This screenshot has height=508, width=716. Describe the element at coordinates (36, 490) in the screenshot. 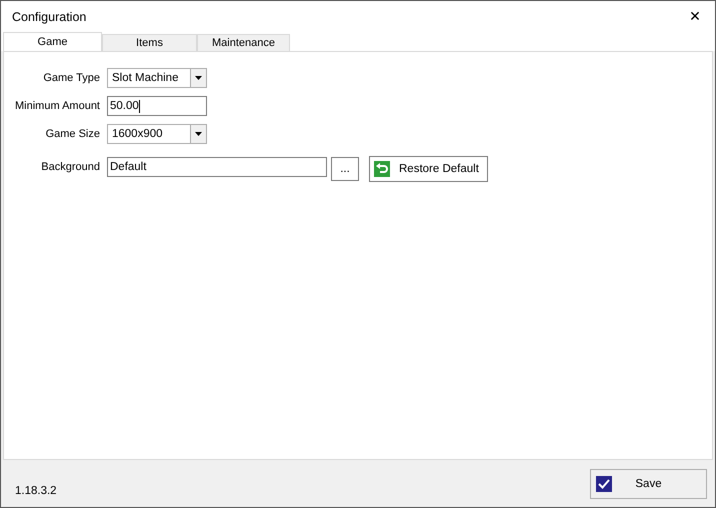

I see `version-label: 1.18.3.2` at that location.